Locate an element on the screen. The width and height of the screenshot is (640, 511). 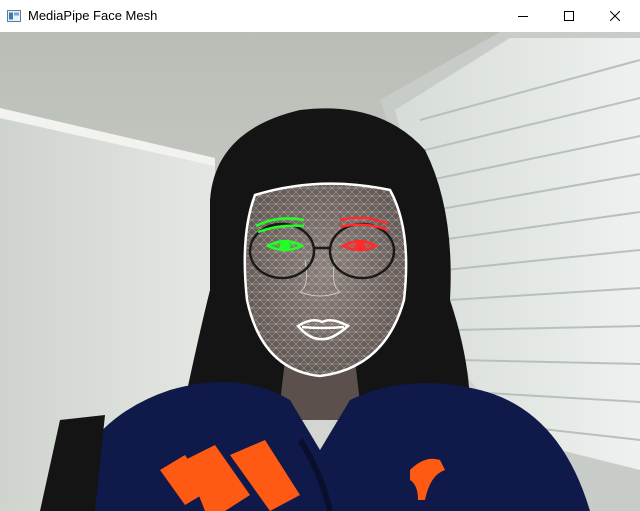
close-icon is located at coordinates (615, 16).